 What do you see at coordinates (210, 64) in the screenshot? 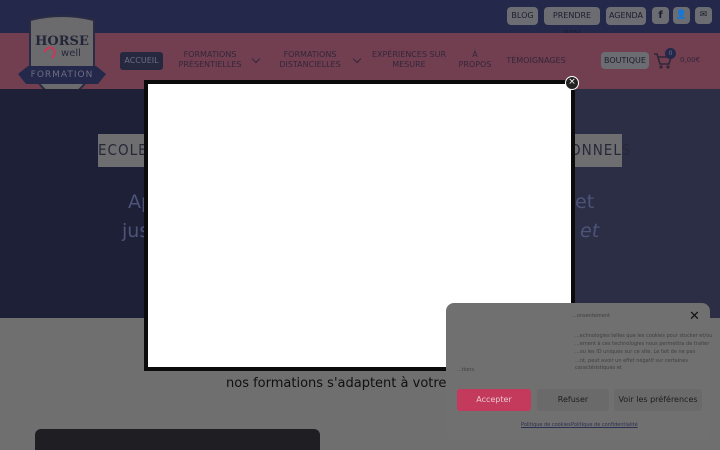
I see `nav-label: PRÉSENTIELLES` at bounding box center [210, 64].